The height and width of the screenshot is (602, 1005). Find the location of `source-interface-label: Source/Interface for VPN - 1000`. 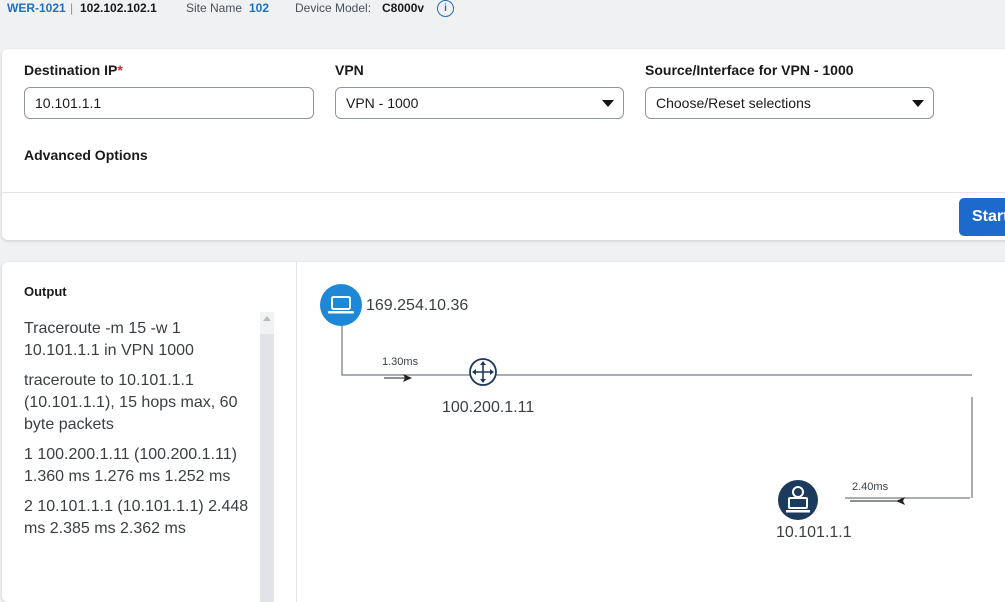

source-interface-label: Source/Interface for VPN - 1000 is located at coordinates (749, 70).